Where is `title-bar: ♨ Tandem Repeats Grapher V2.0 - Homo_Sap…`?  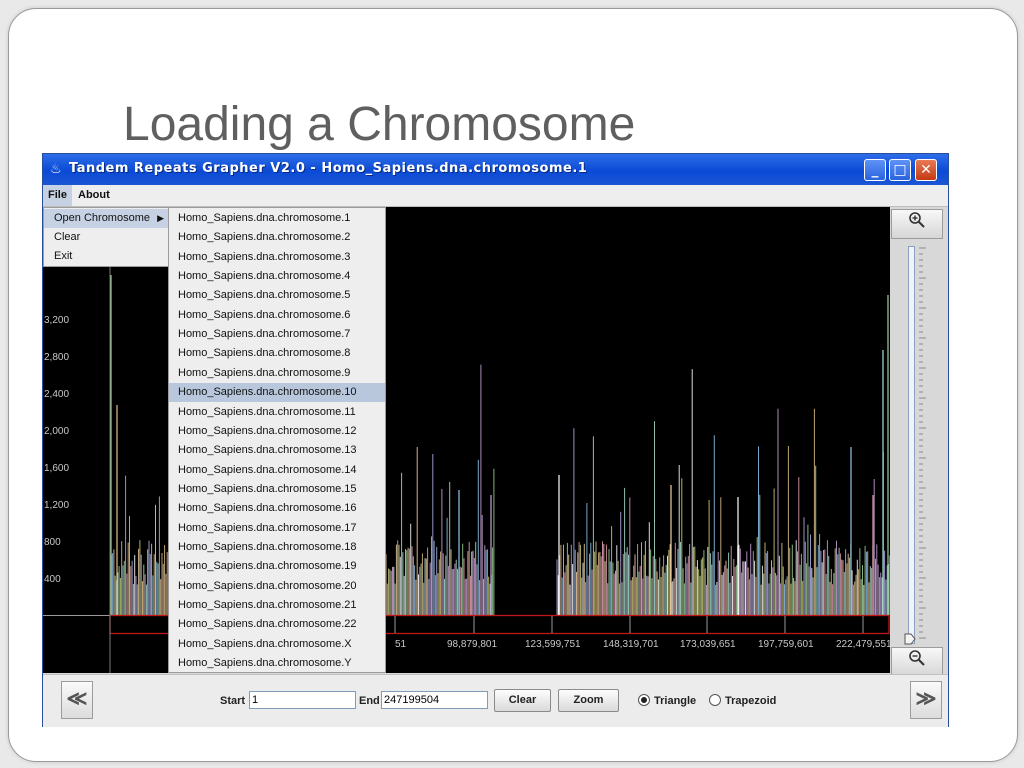
title-bar: ♨ Tandem Repeats Grapher V2.0 - Homo_Sap… is located at coordinates (495, 169).